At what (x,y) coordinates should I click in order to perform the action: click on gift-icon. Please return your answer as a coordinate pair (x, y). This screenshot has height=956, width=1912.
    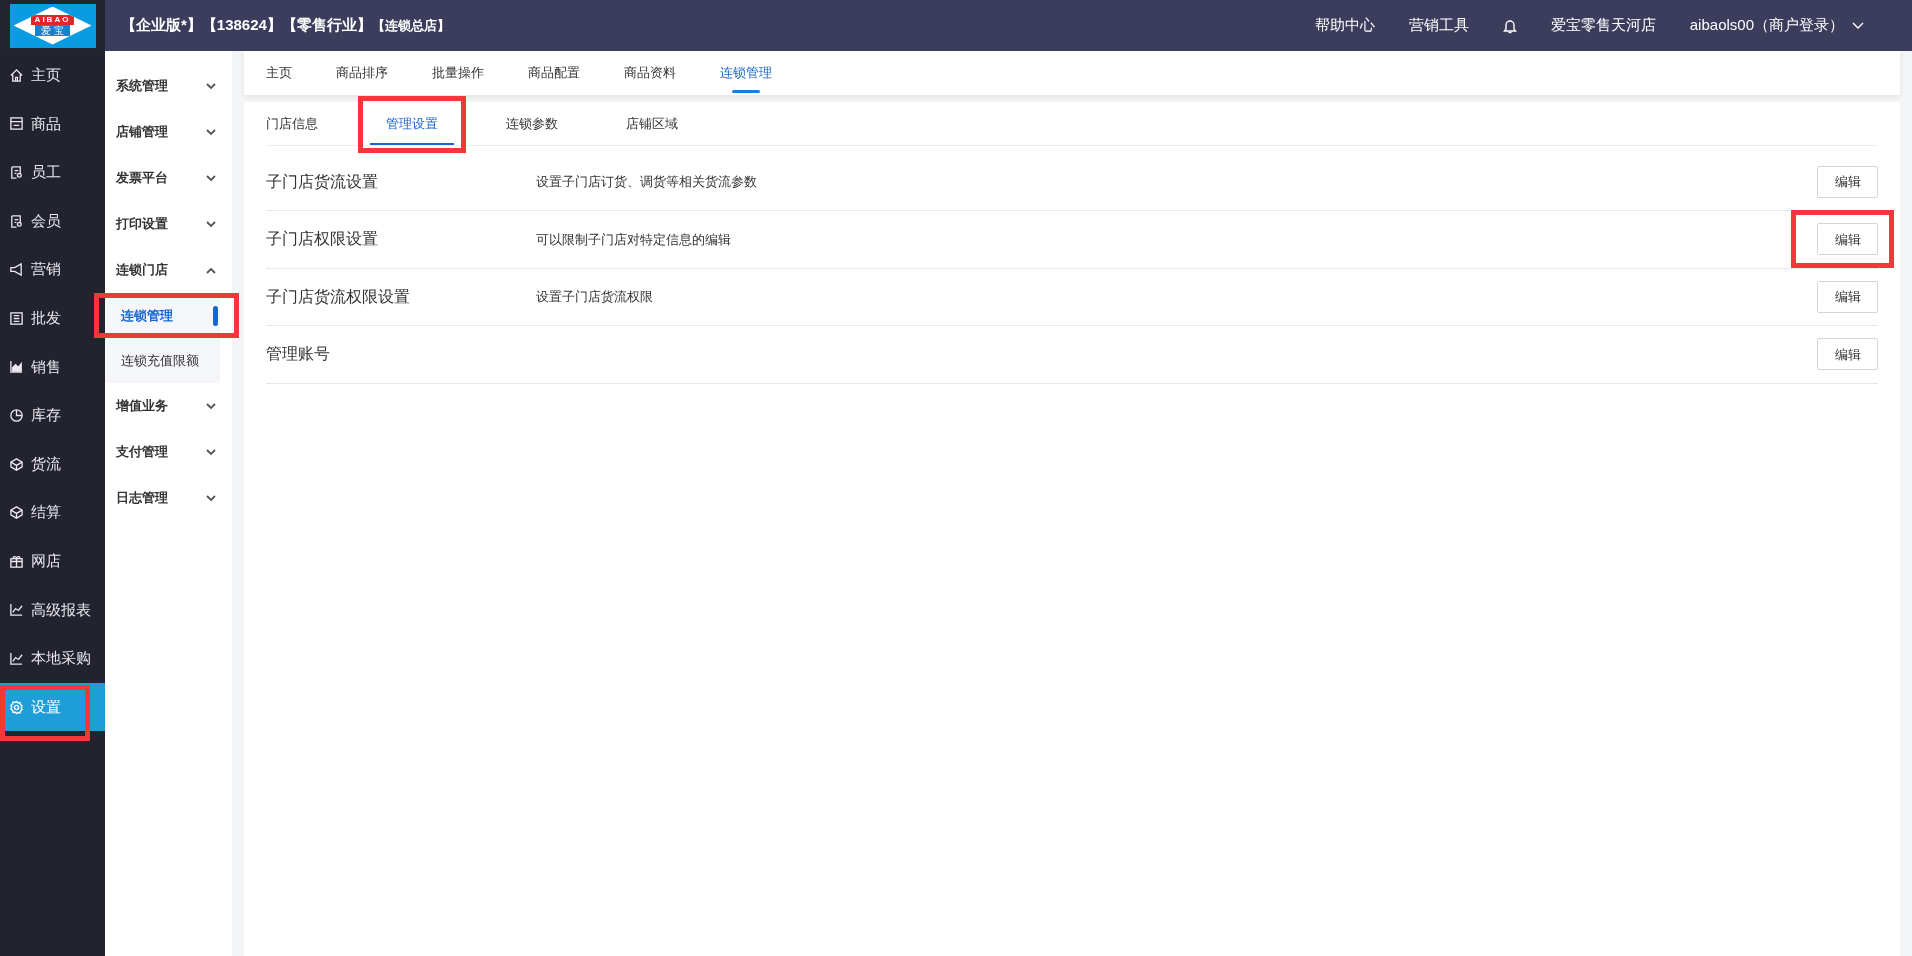
    Looking at the image, I should click on (16, 561).